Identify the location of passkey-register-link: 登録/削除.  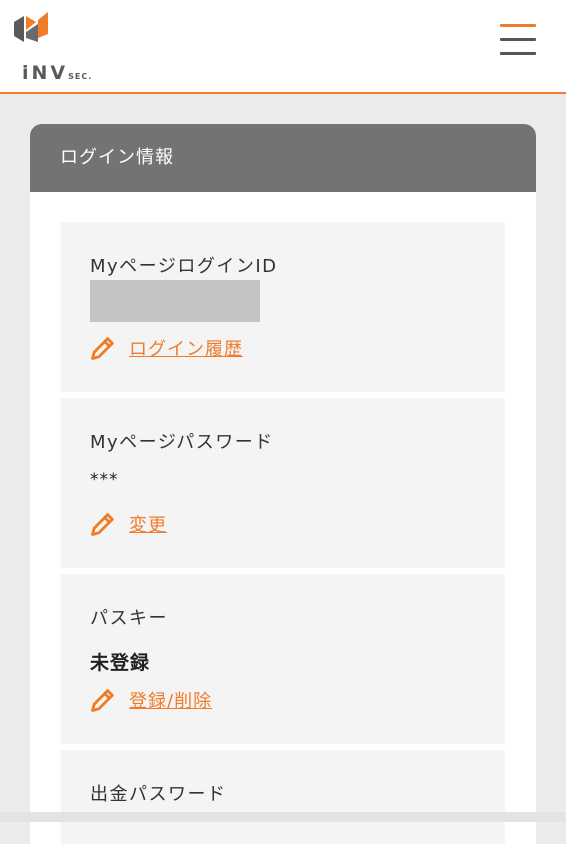
(170, 700).